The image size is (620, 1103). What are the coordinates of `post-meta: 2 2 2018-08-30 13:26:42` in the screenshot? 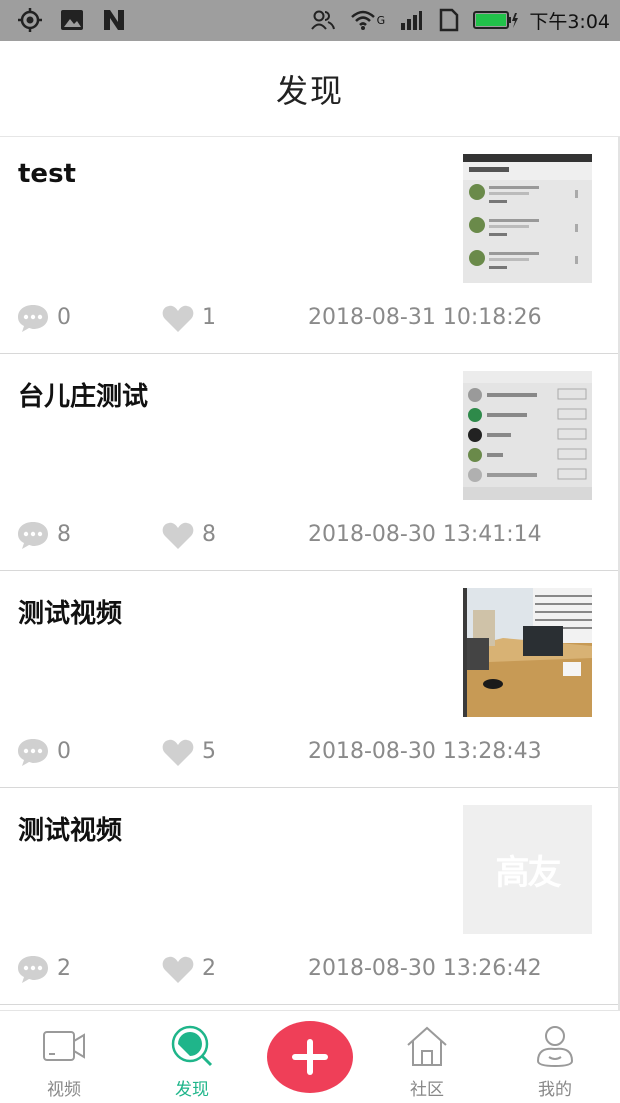 It's located at (309, 970).